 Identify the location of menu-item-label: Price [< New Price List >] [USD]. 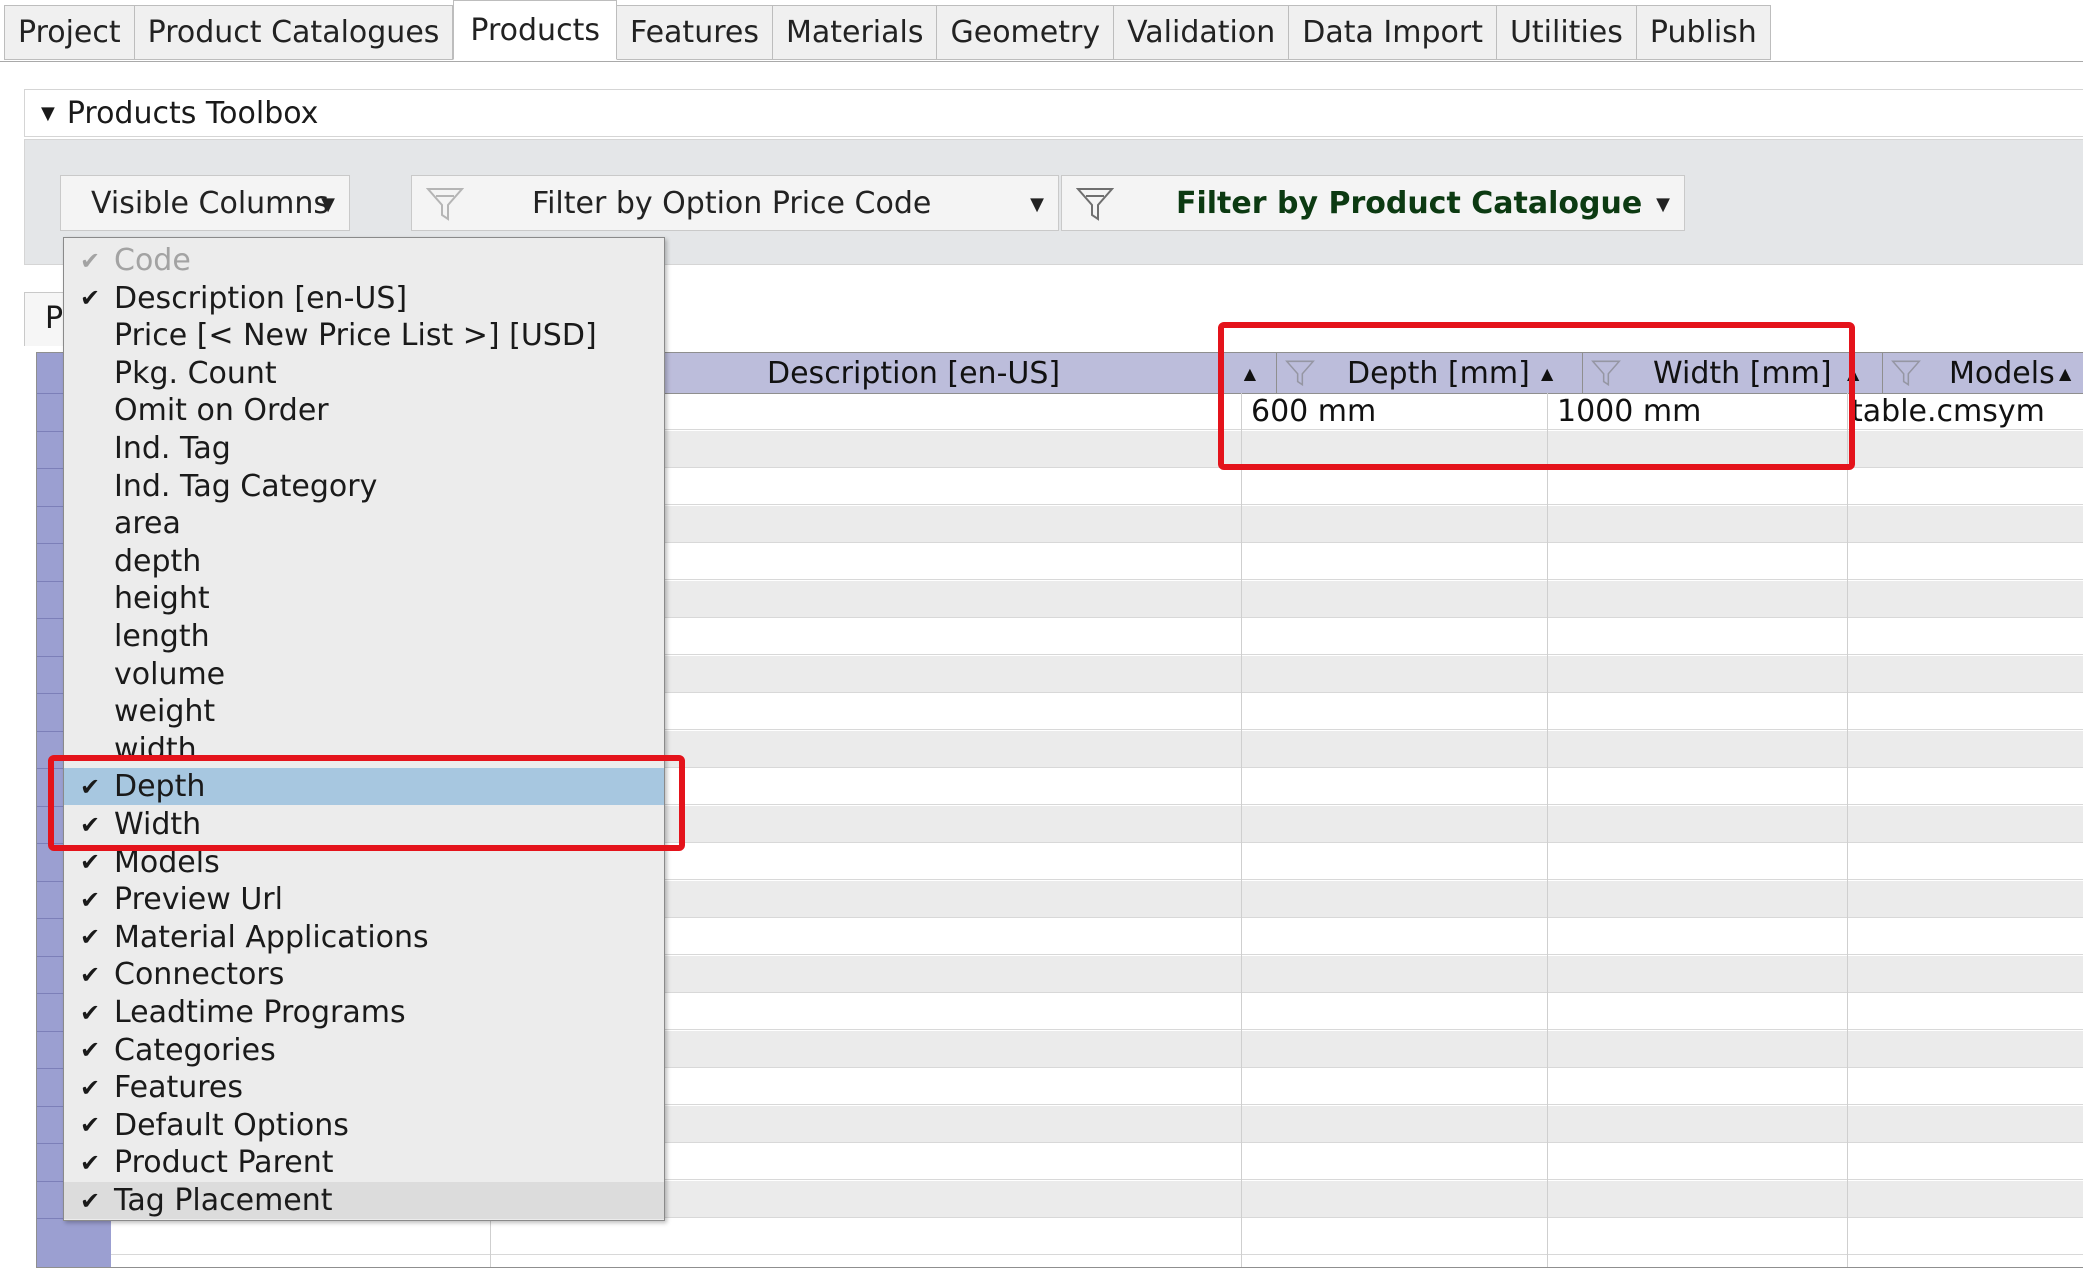
(355, 336).